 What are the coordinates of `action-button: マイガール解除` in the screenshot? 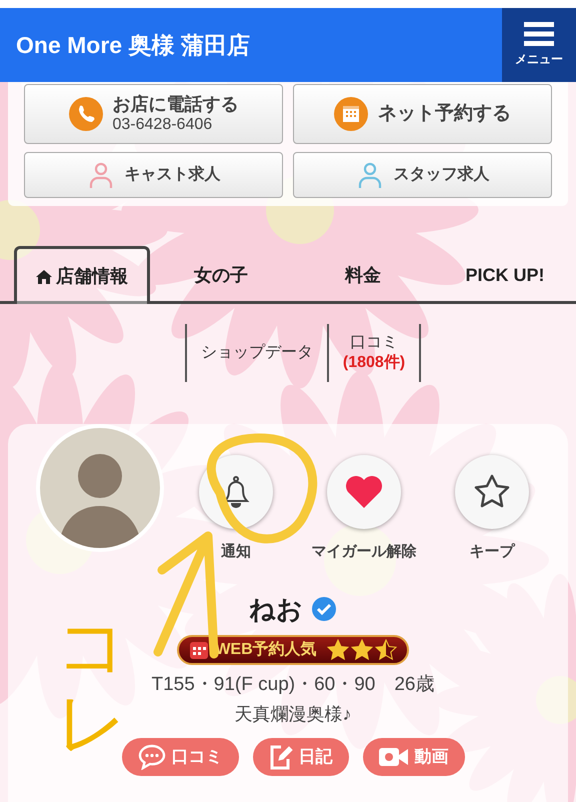 It's located at (364, 509).